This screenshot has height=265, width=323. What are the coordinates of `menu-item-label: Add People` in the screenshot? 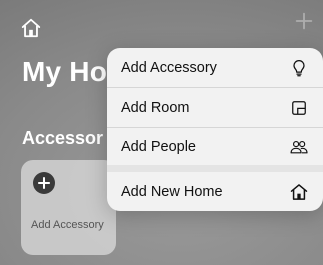 It's located at (158, 146).